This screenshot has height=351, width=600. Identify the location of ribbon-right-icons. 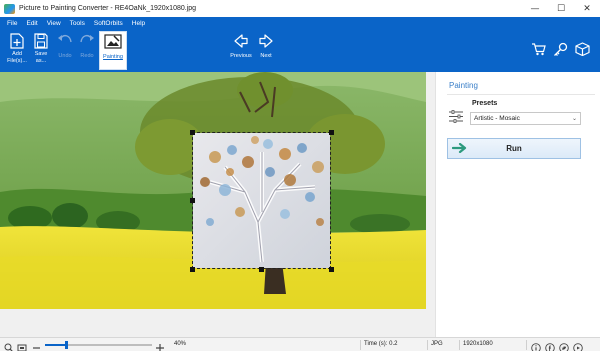
(557, 51).